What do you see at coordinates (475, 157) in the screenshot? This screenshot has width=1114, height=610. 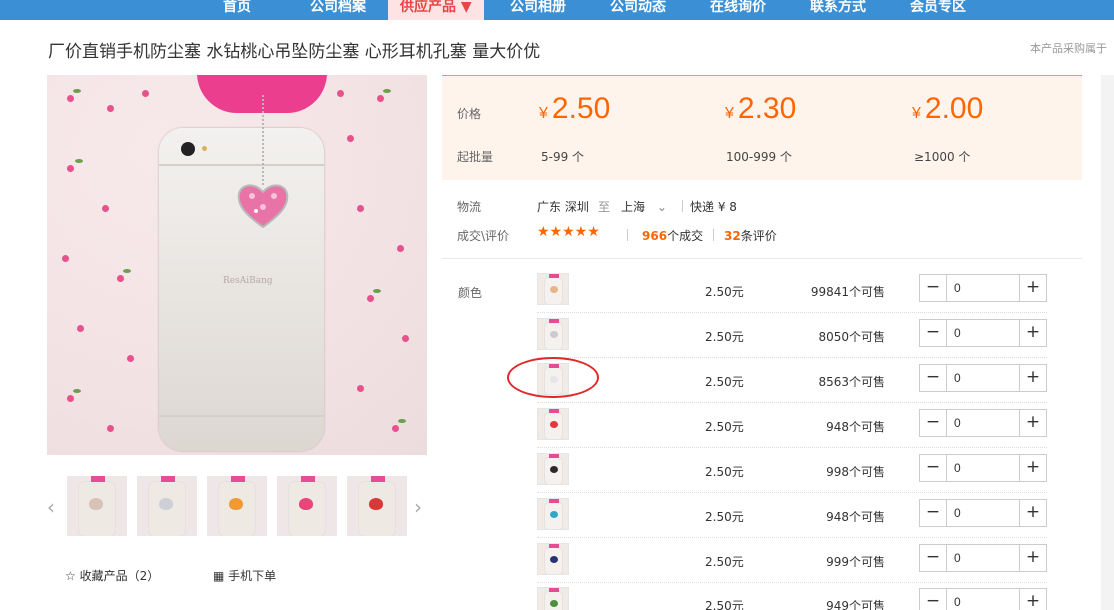 I see `moq-label: 起批量` at bounding box center [475, 157].